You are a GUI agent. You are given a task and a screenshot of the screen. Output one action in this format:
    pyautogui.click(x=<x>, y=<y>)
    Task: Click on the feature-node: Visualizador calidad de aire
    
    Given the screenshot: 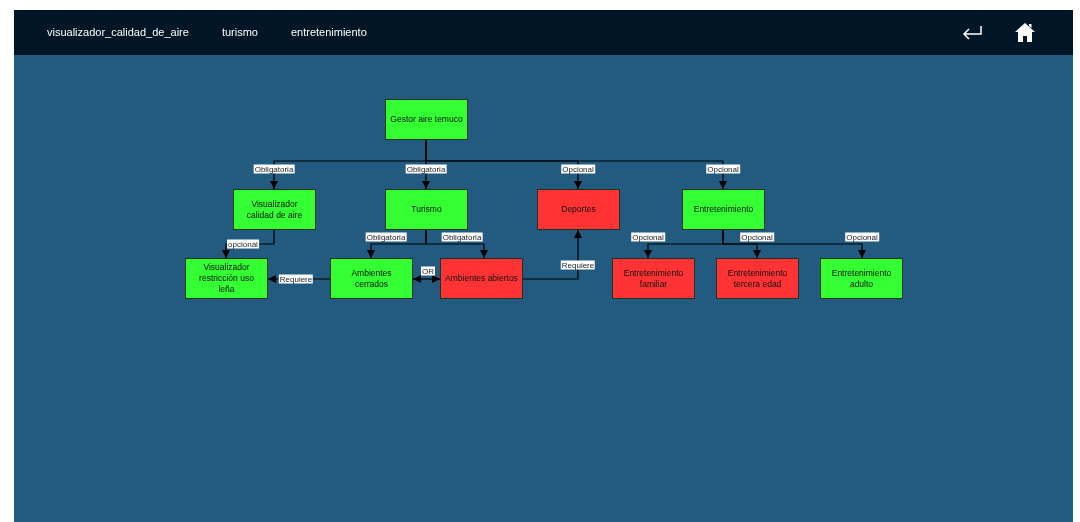 What is the action you would take?
    pyautogui.click(x=274, y=209)
    